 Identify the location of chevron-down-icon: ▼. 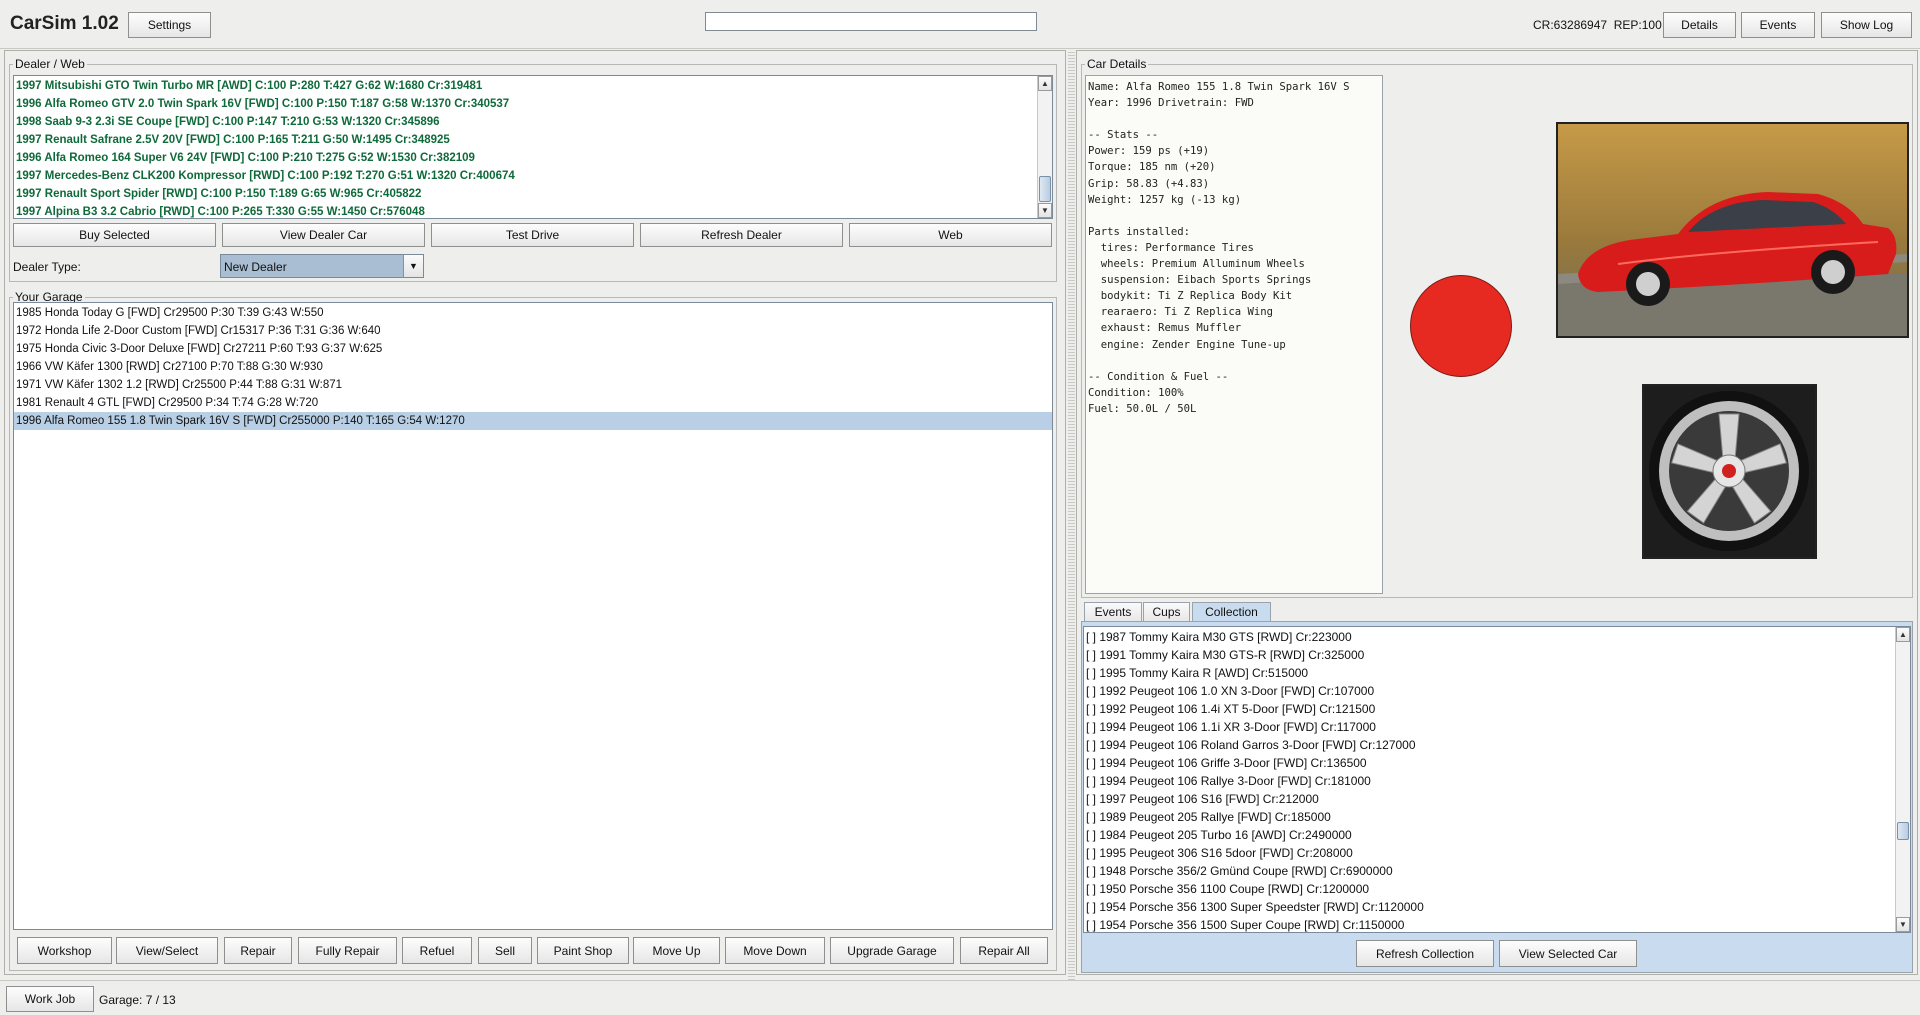
(413, 266).